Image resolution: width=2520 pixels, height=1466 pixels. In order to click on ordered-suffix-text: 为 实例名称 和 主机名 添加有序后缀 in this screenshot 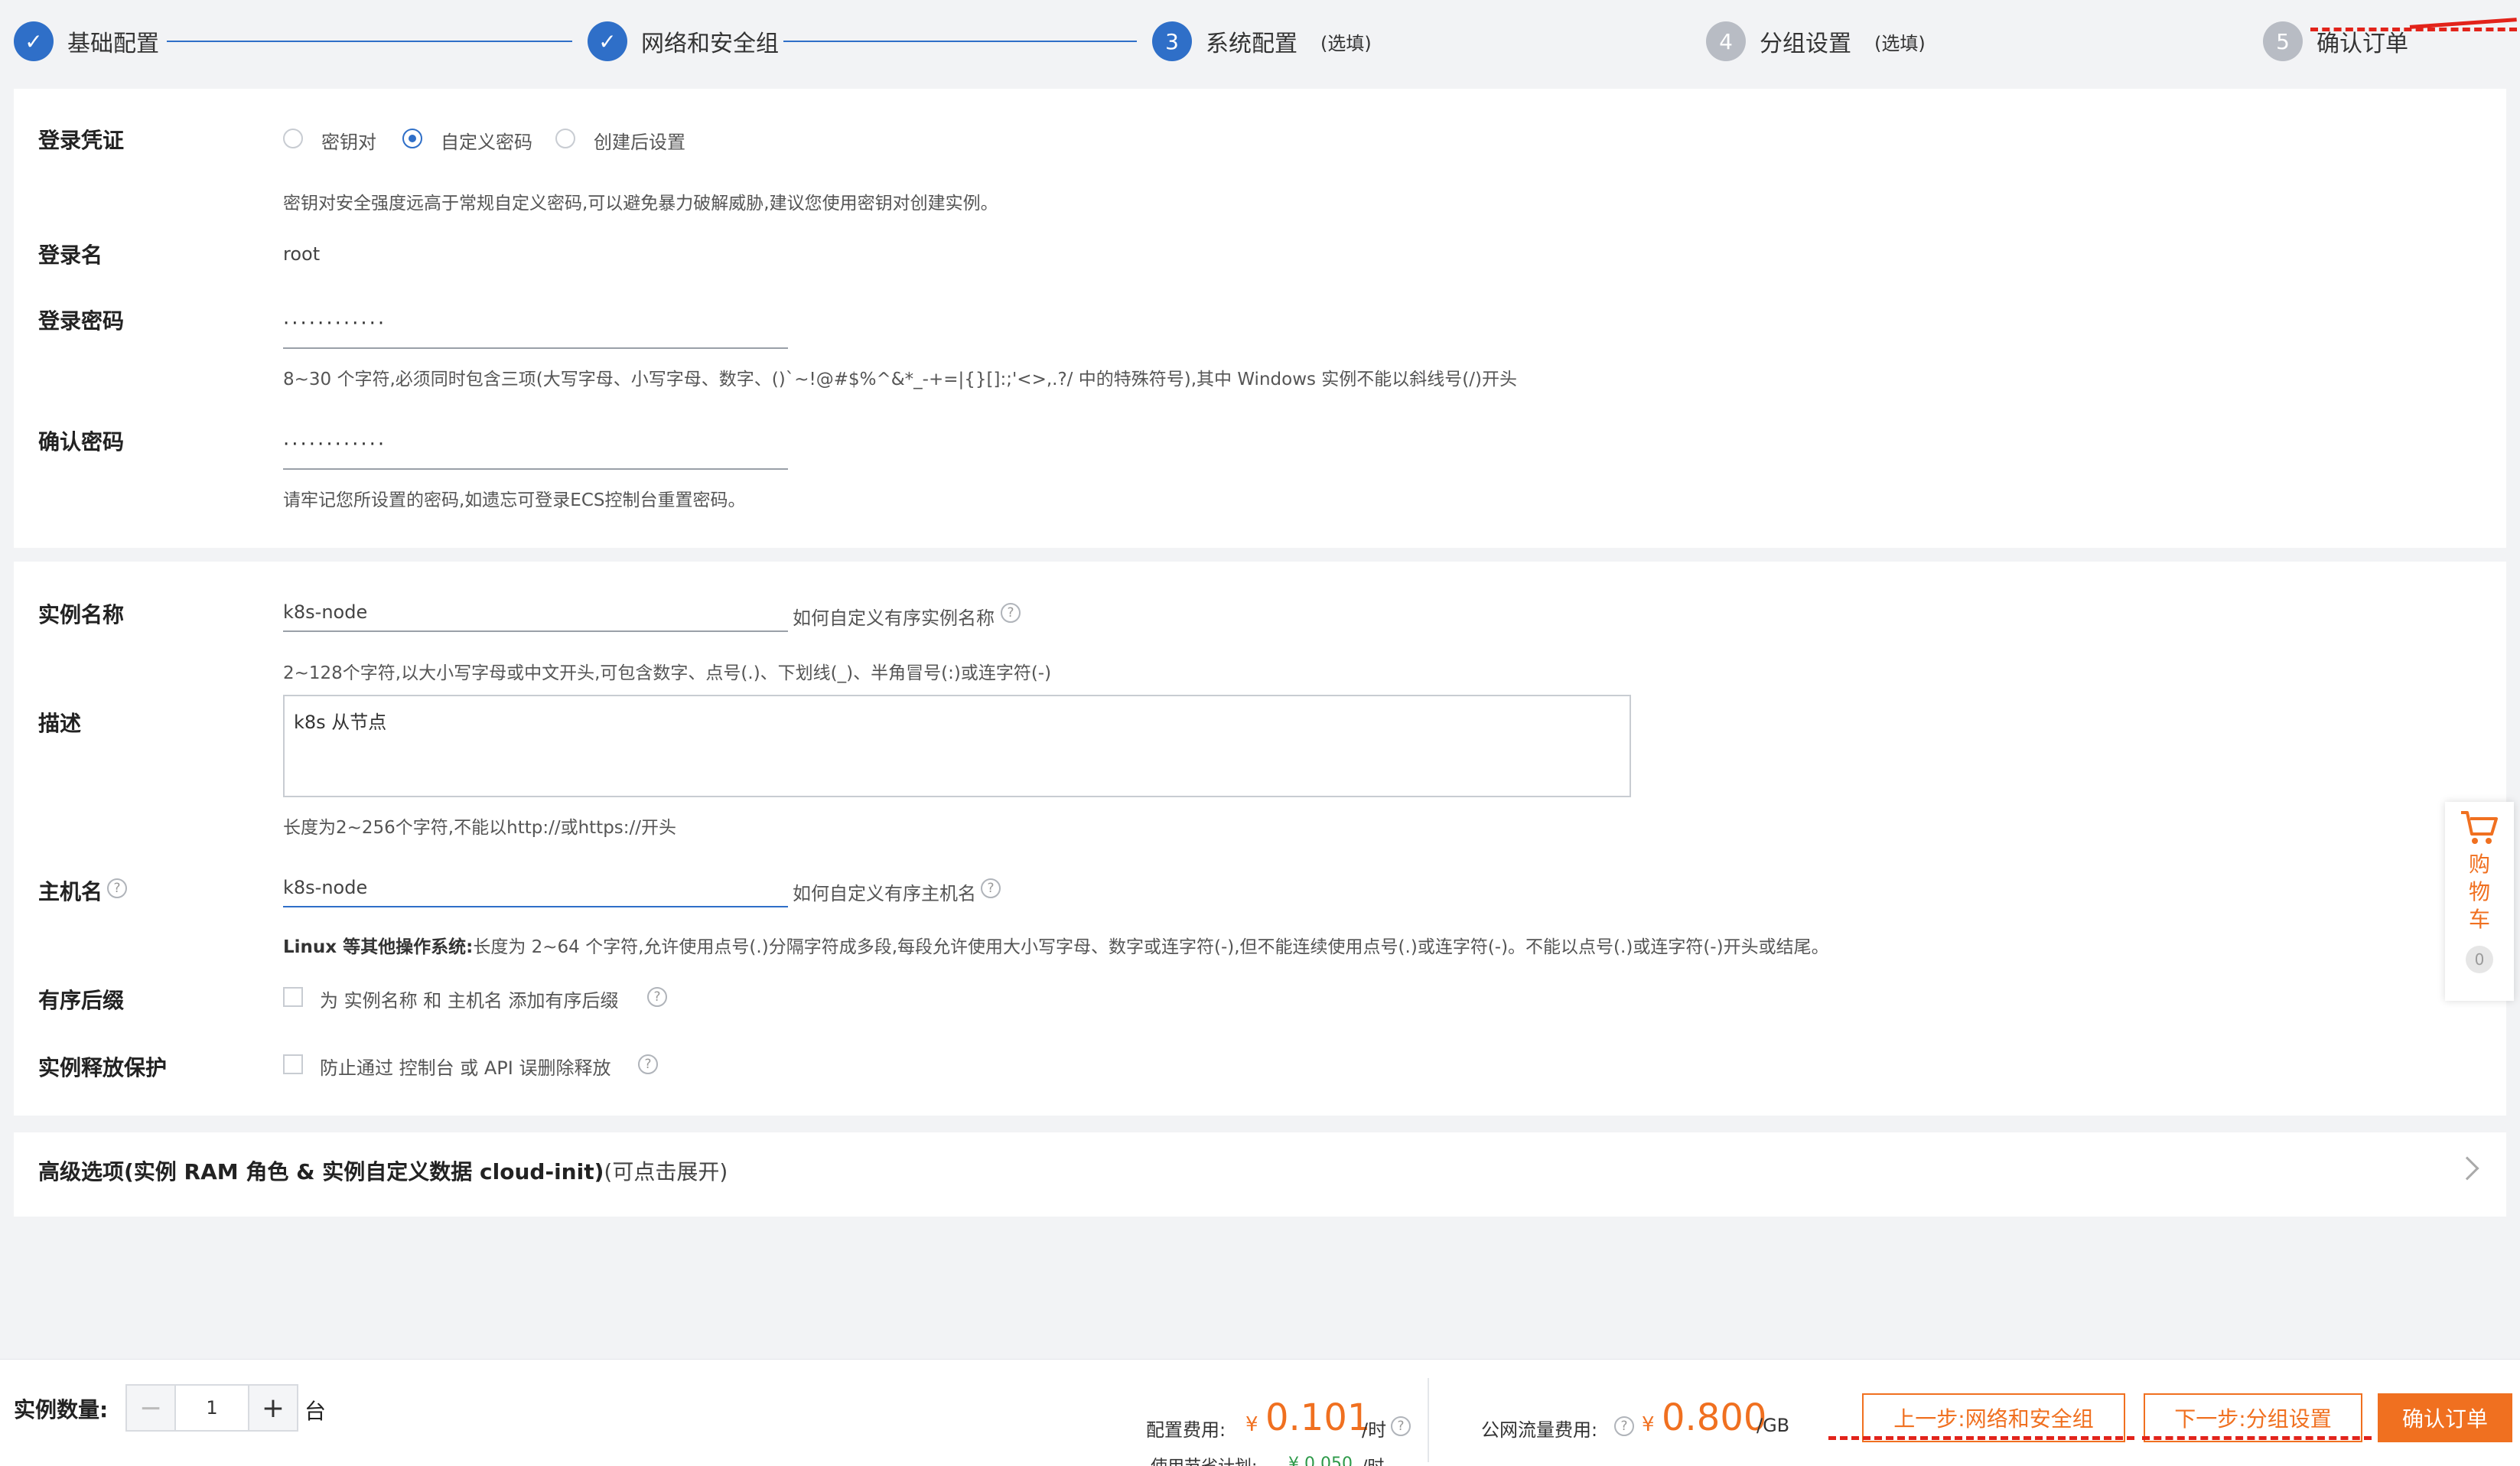, I will do `click(469, 998)`.